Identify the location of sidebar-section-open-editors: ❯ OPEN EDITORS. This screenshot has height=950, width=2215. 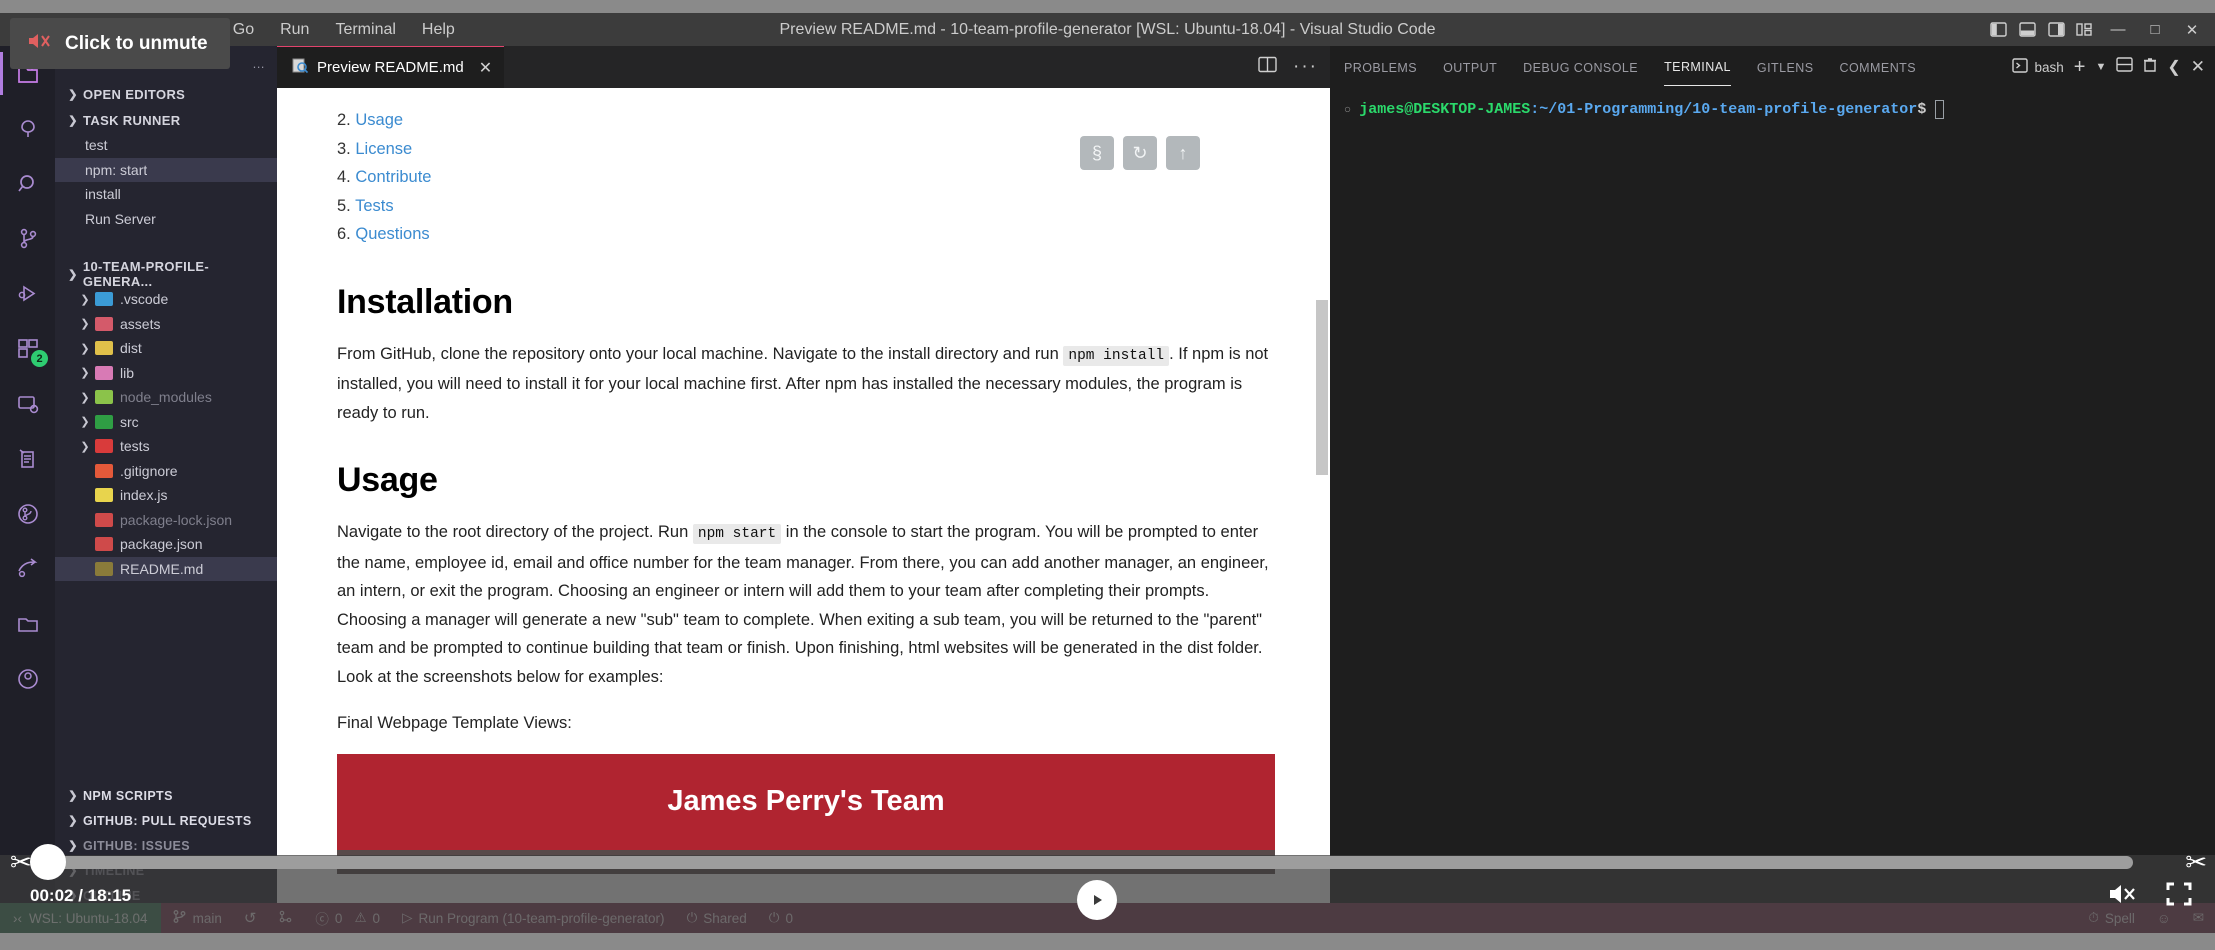
(166, 94).